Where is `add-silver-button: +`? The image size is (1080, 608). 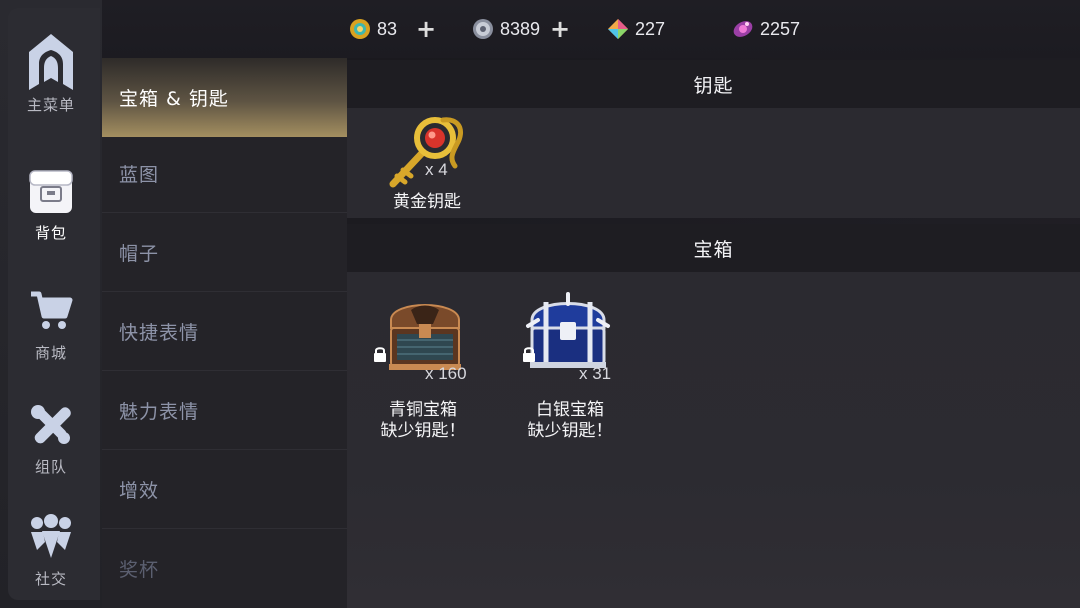 add-silver-button: + is located at coordinates (560, 29).